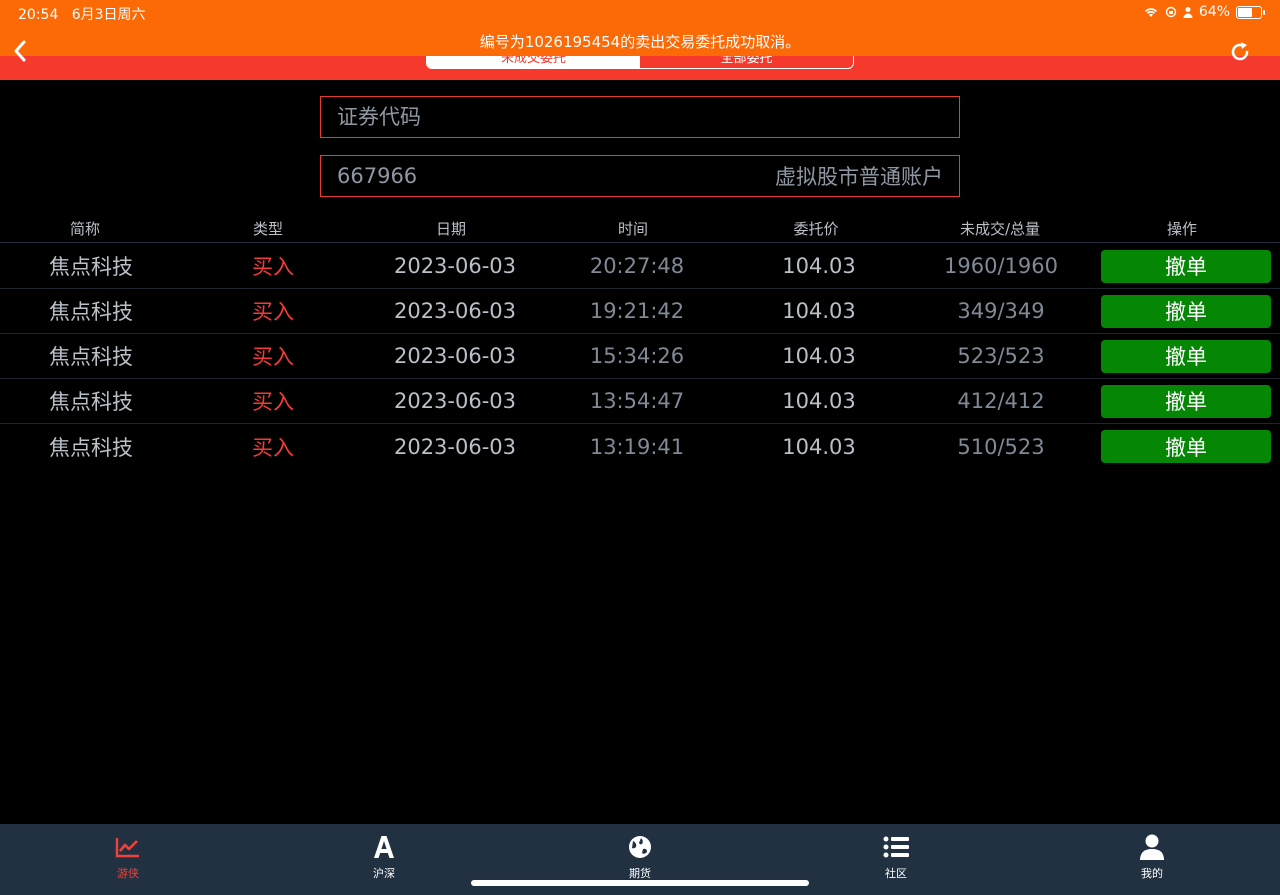  I want to click on order-quantity: 510/523, so click(1001, 446).